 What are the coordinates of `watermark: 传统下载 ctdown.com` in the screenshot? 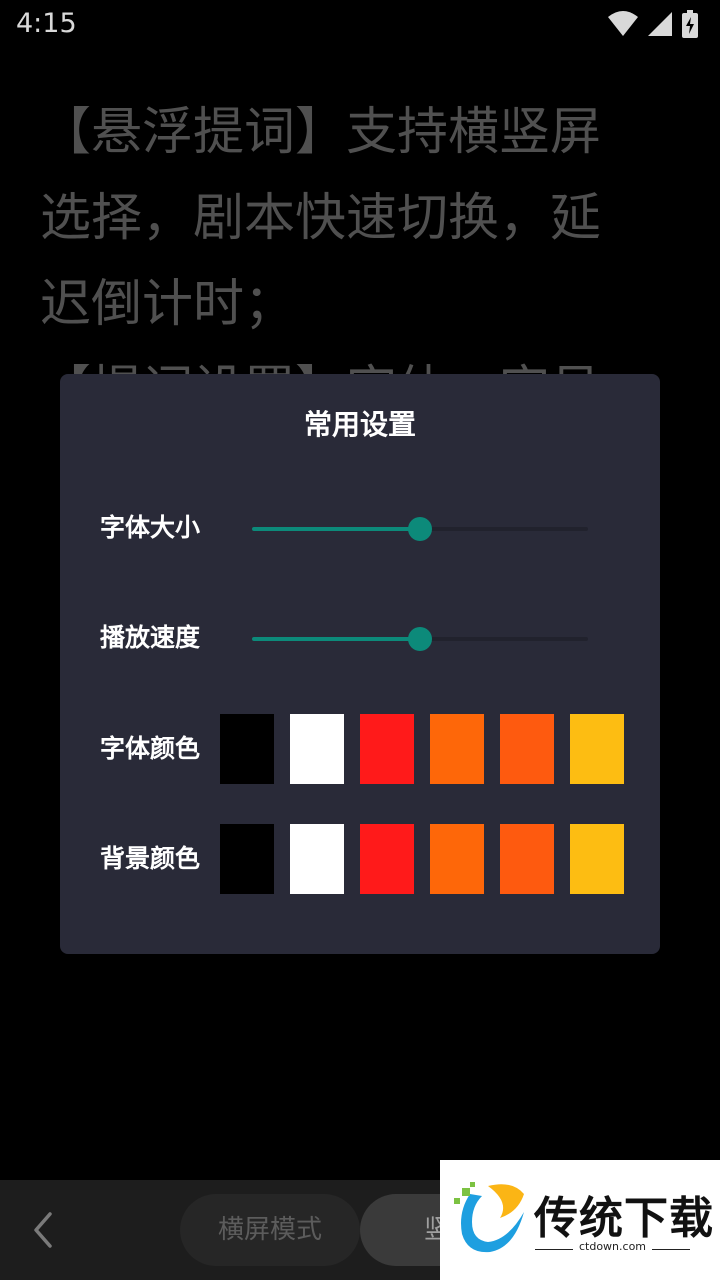 It's located at (580, 1220).